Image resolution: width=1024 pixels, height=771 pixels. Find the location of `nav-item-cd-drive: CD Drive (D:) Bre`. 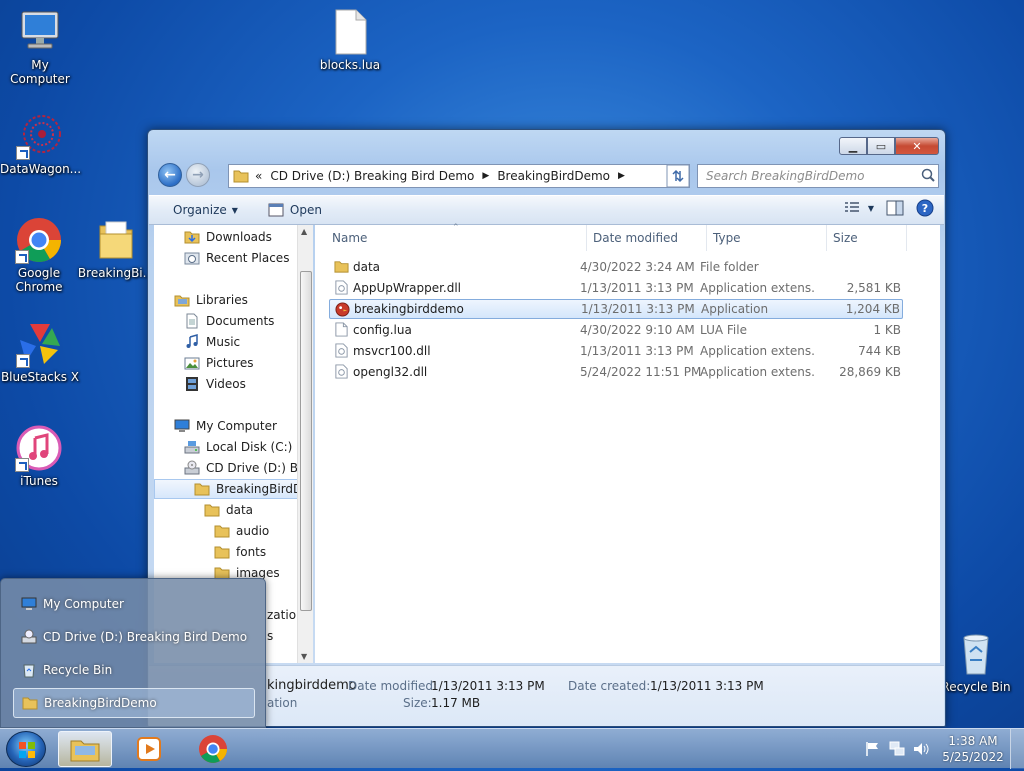

nav-item-cd-drive: CD Drive (D:) Bre is located at coordinates (243, 468).